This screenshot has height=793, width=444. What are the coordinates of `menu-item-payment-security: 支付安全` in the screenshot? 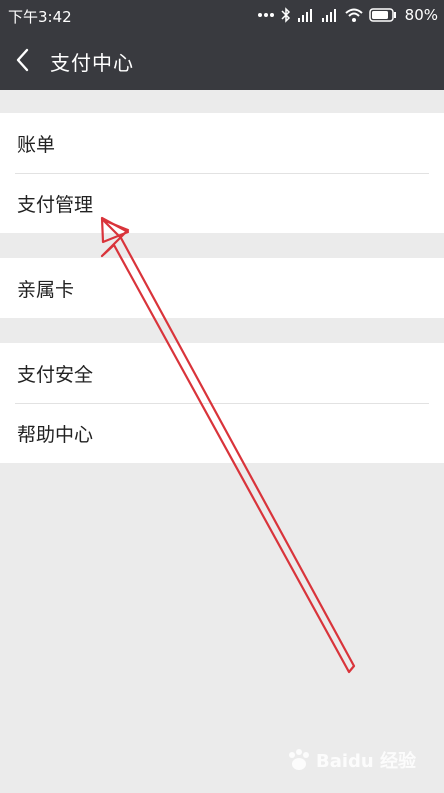 It's located at (222, 373).